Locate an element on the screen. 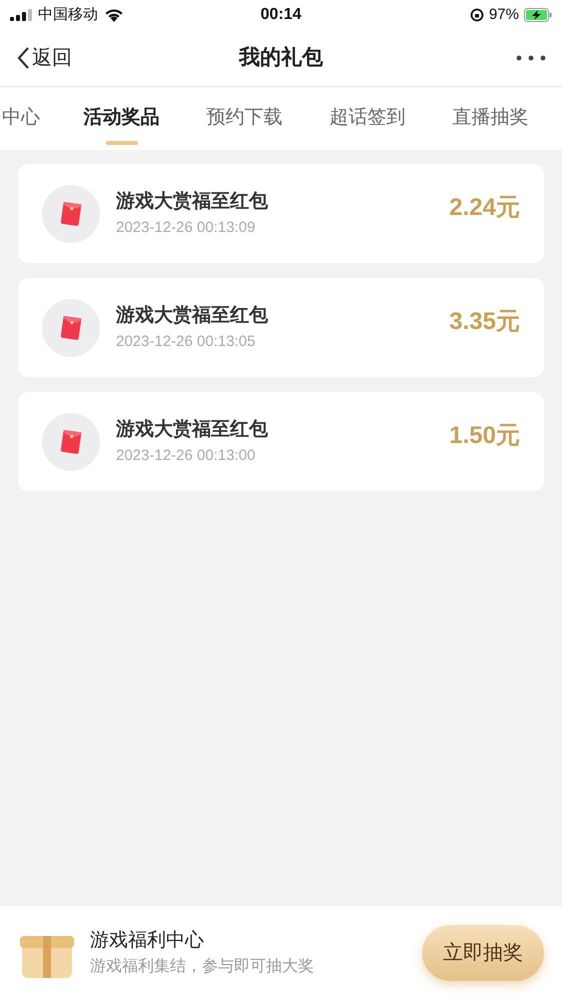 This screenshot has width=562, height=1000. prize-amount: 3.35元 is located at coordinates (484, 321).